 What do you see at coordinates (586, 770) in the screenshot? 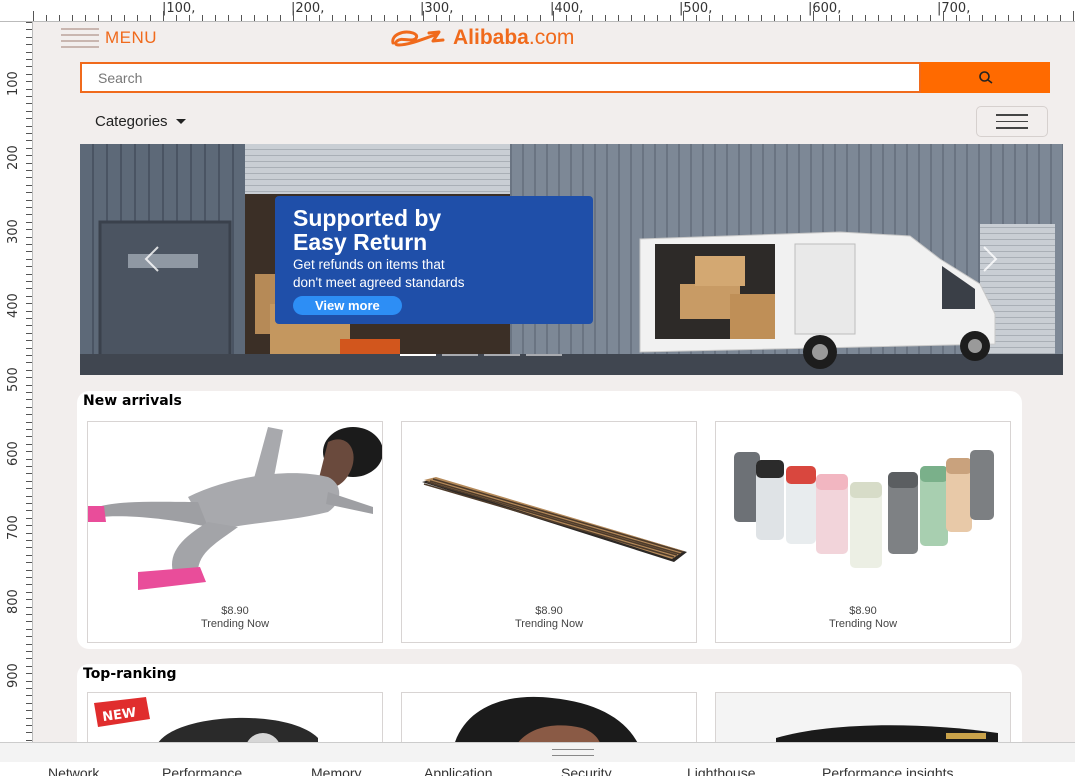
I see `tab-security: Security` at bounding box center [586, 770].